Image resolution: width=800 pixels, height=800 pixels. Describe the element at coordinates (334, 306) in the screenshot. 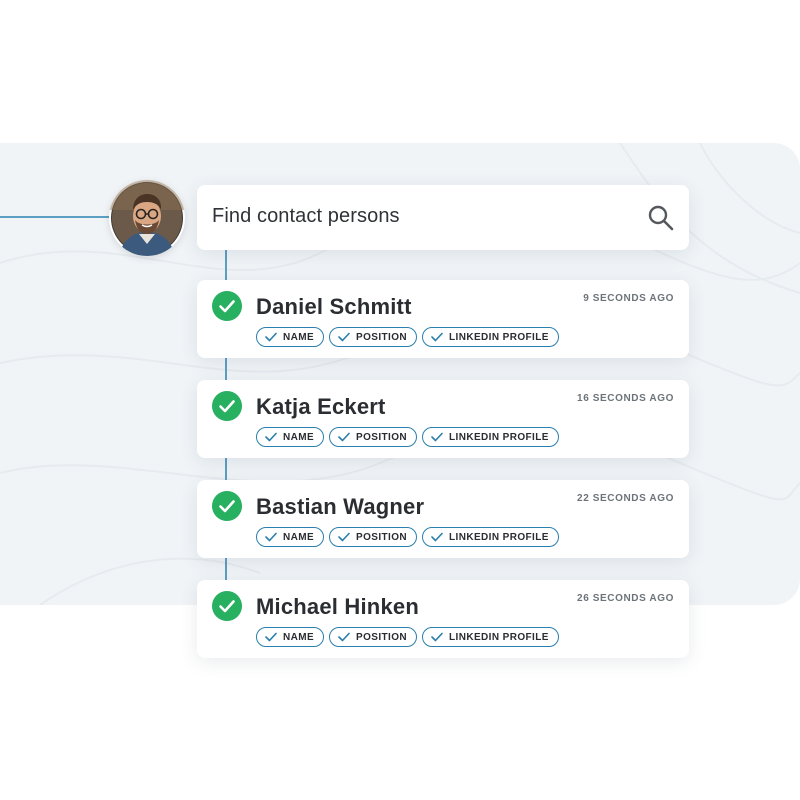

I see `contact-name: Daniel Schmitt` at that location.